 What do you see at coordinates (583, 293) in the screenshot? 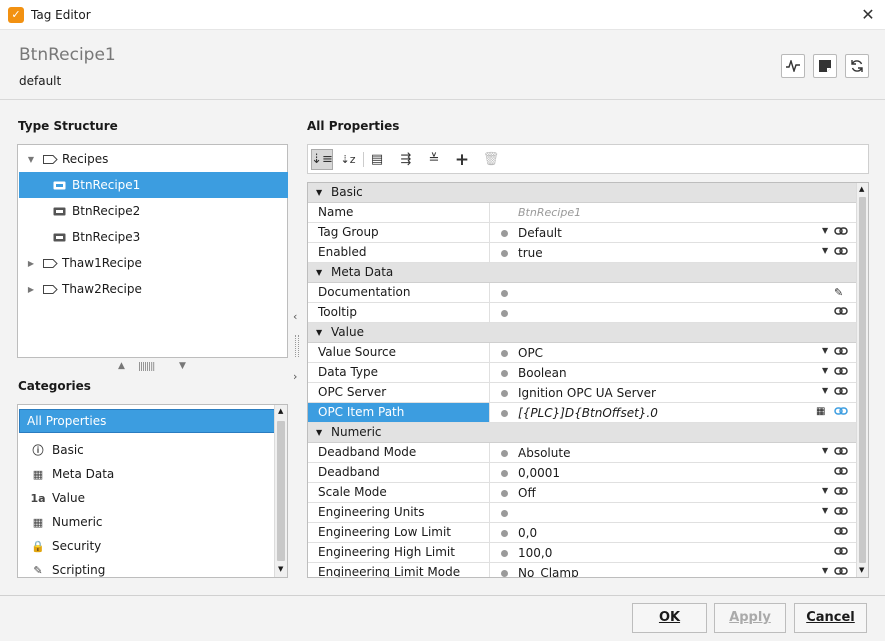
I see `property-row: Documentation ✎` at bounding box center [583, 293].